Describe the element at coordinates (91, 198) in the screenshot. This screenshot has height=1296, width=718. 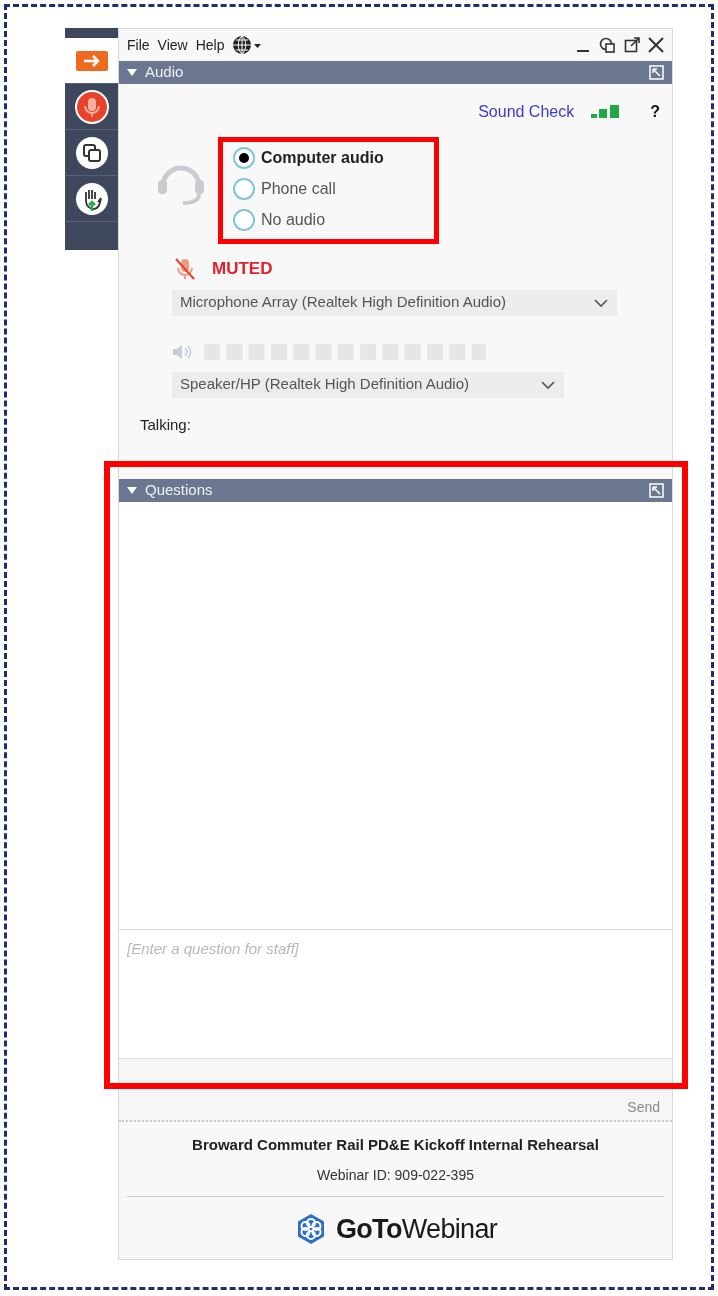
I see `hand-icon` at that location.